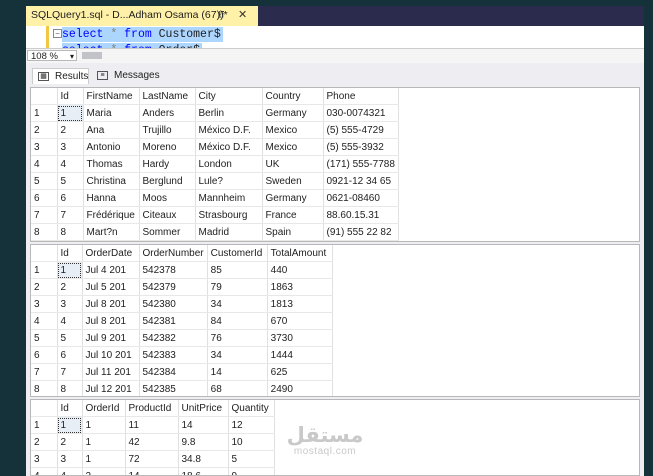 Image resolution: width=653 pixels, height=476 pixels. What do you see at coordinates (215, 198) in the screenshot?
I see `table-row: 6 6 Hanna Moos Mannheim Germany 0621-08460` at bounding box center [215, 198].